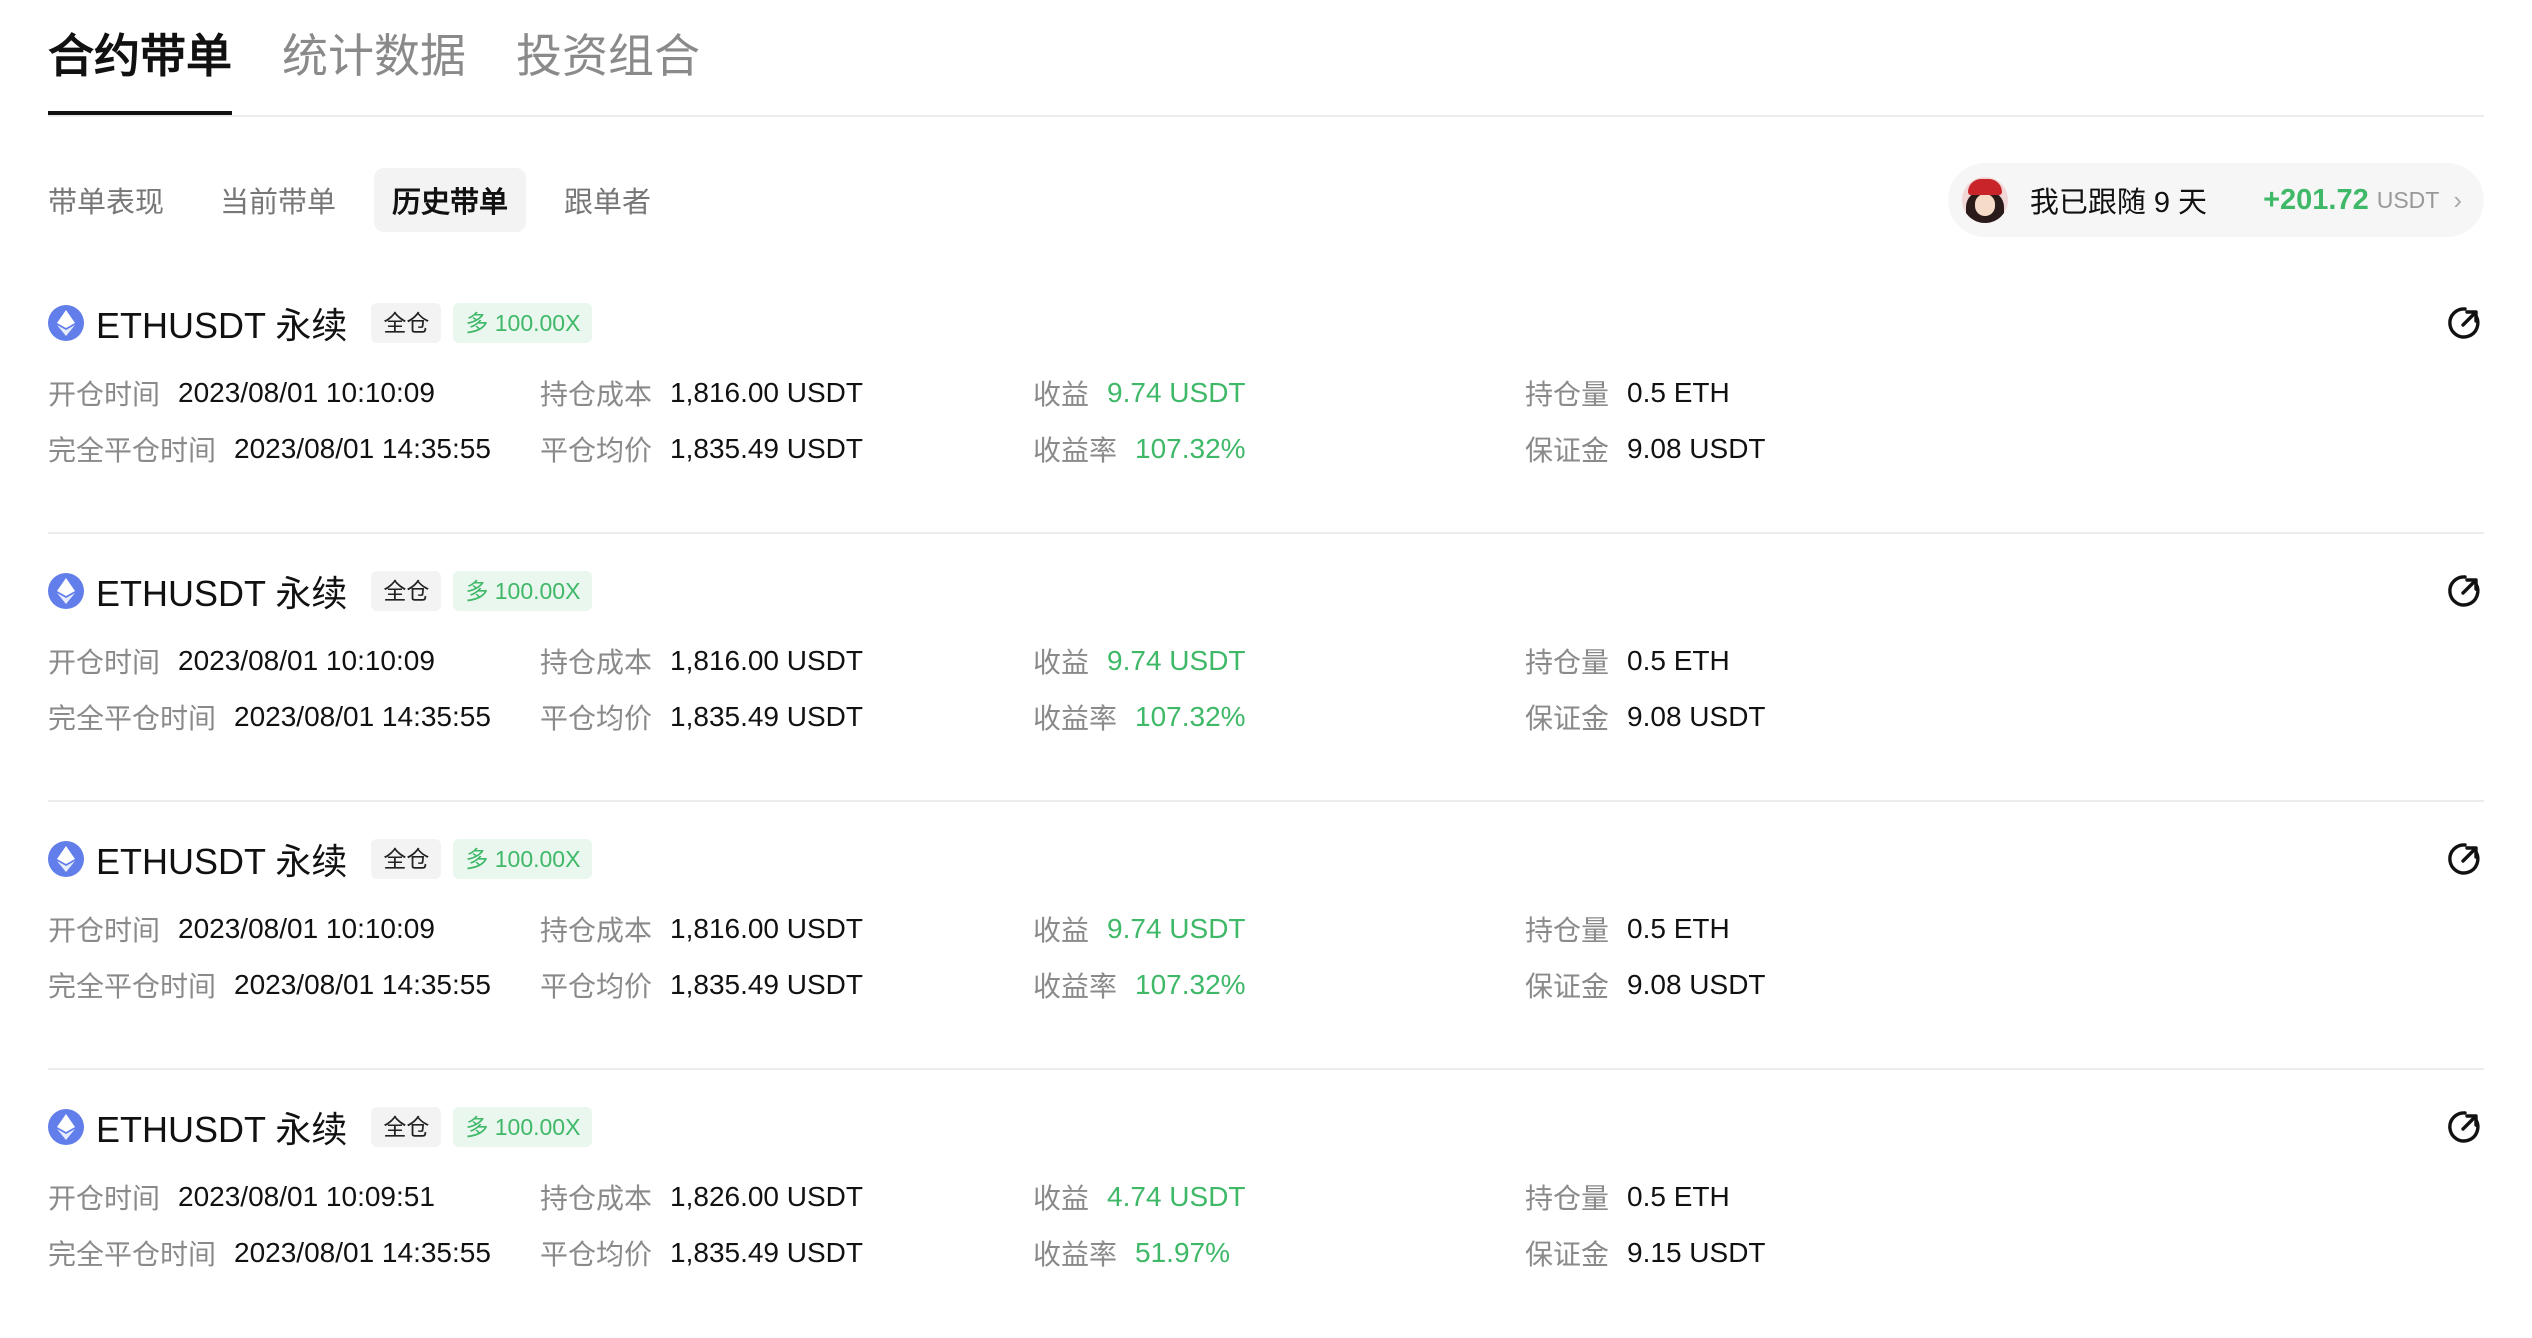  I want to click on tab-statistics: 统计数据, so click(374, 56).